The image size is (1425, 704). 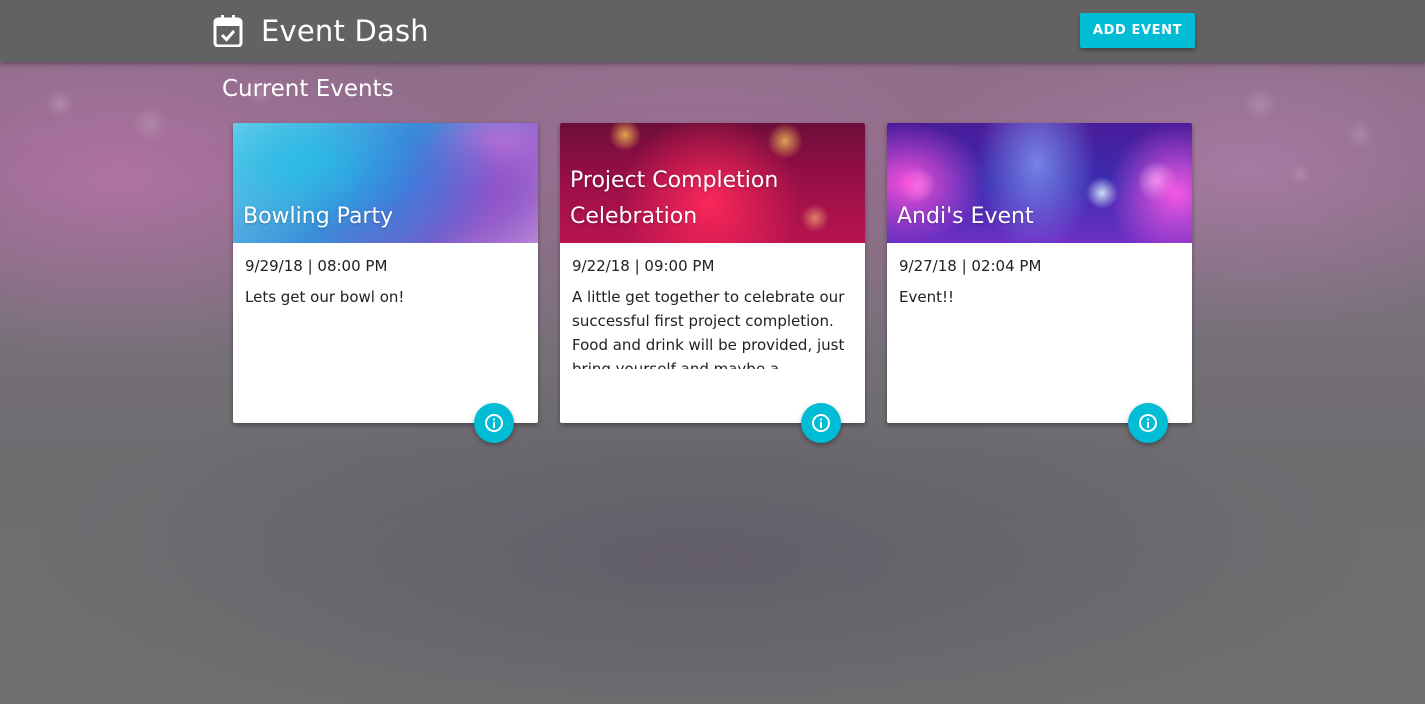 I want to click on event-datetime: 9/22/18 | 09:00 PM, so click(x=643, y=266).